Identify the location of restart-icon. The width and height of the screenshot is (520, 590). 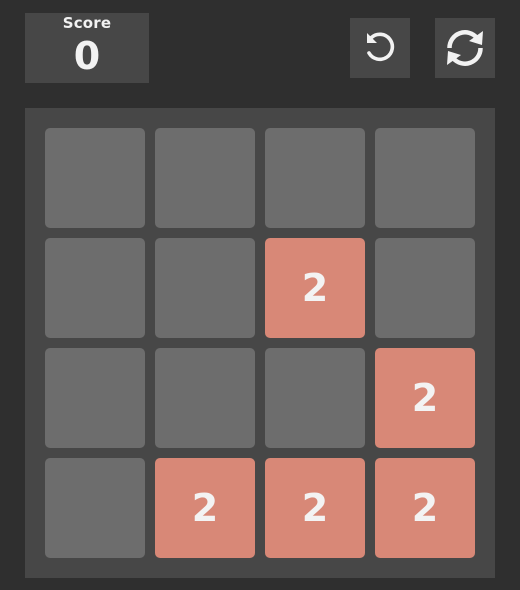
(465, 48).